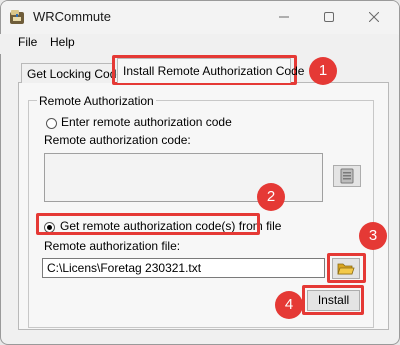  What do you see at coordinates (183, 268) in the screenshot?
I see `authorization-file-input: C:\Licens\Foretag 230321.txt` at bounding box center [183, 268].